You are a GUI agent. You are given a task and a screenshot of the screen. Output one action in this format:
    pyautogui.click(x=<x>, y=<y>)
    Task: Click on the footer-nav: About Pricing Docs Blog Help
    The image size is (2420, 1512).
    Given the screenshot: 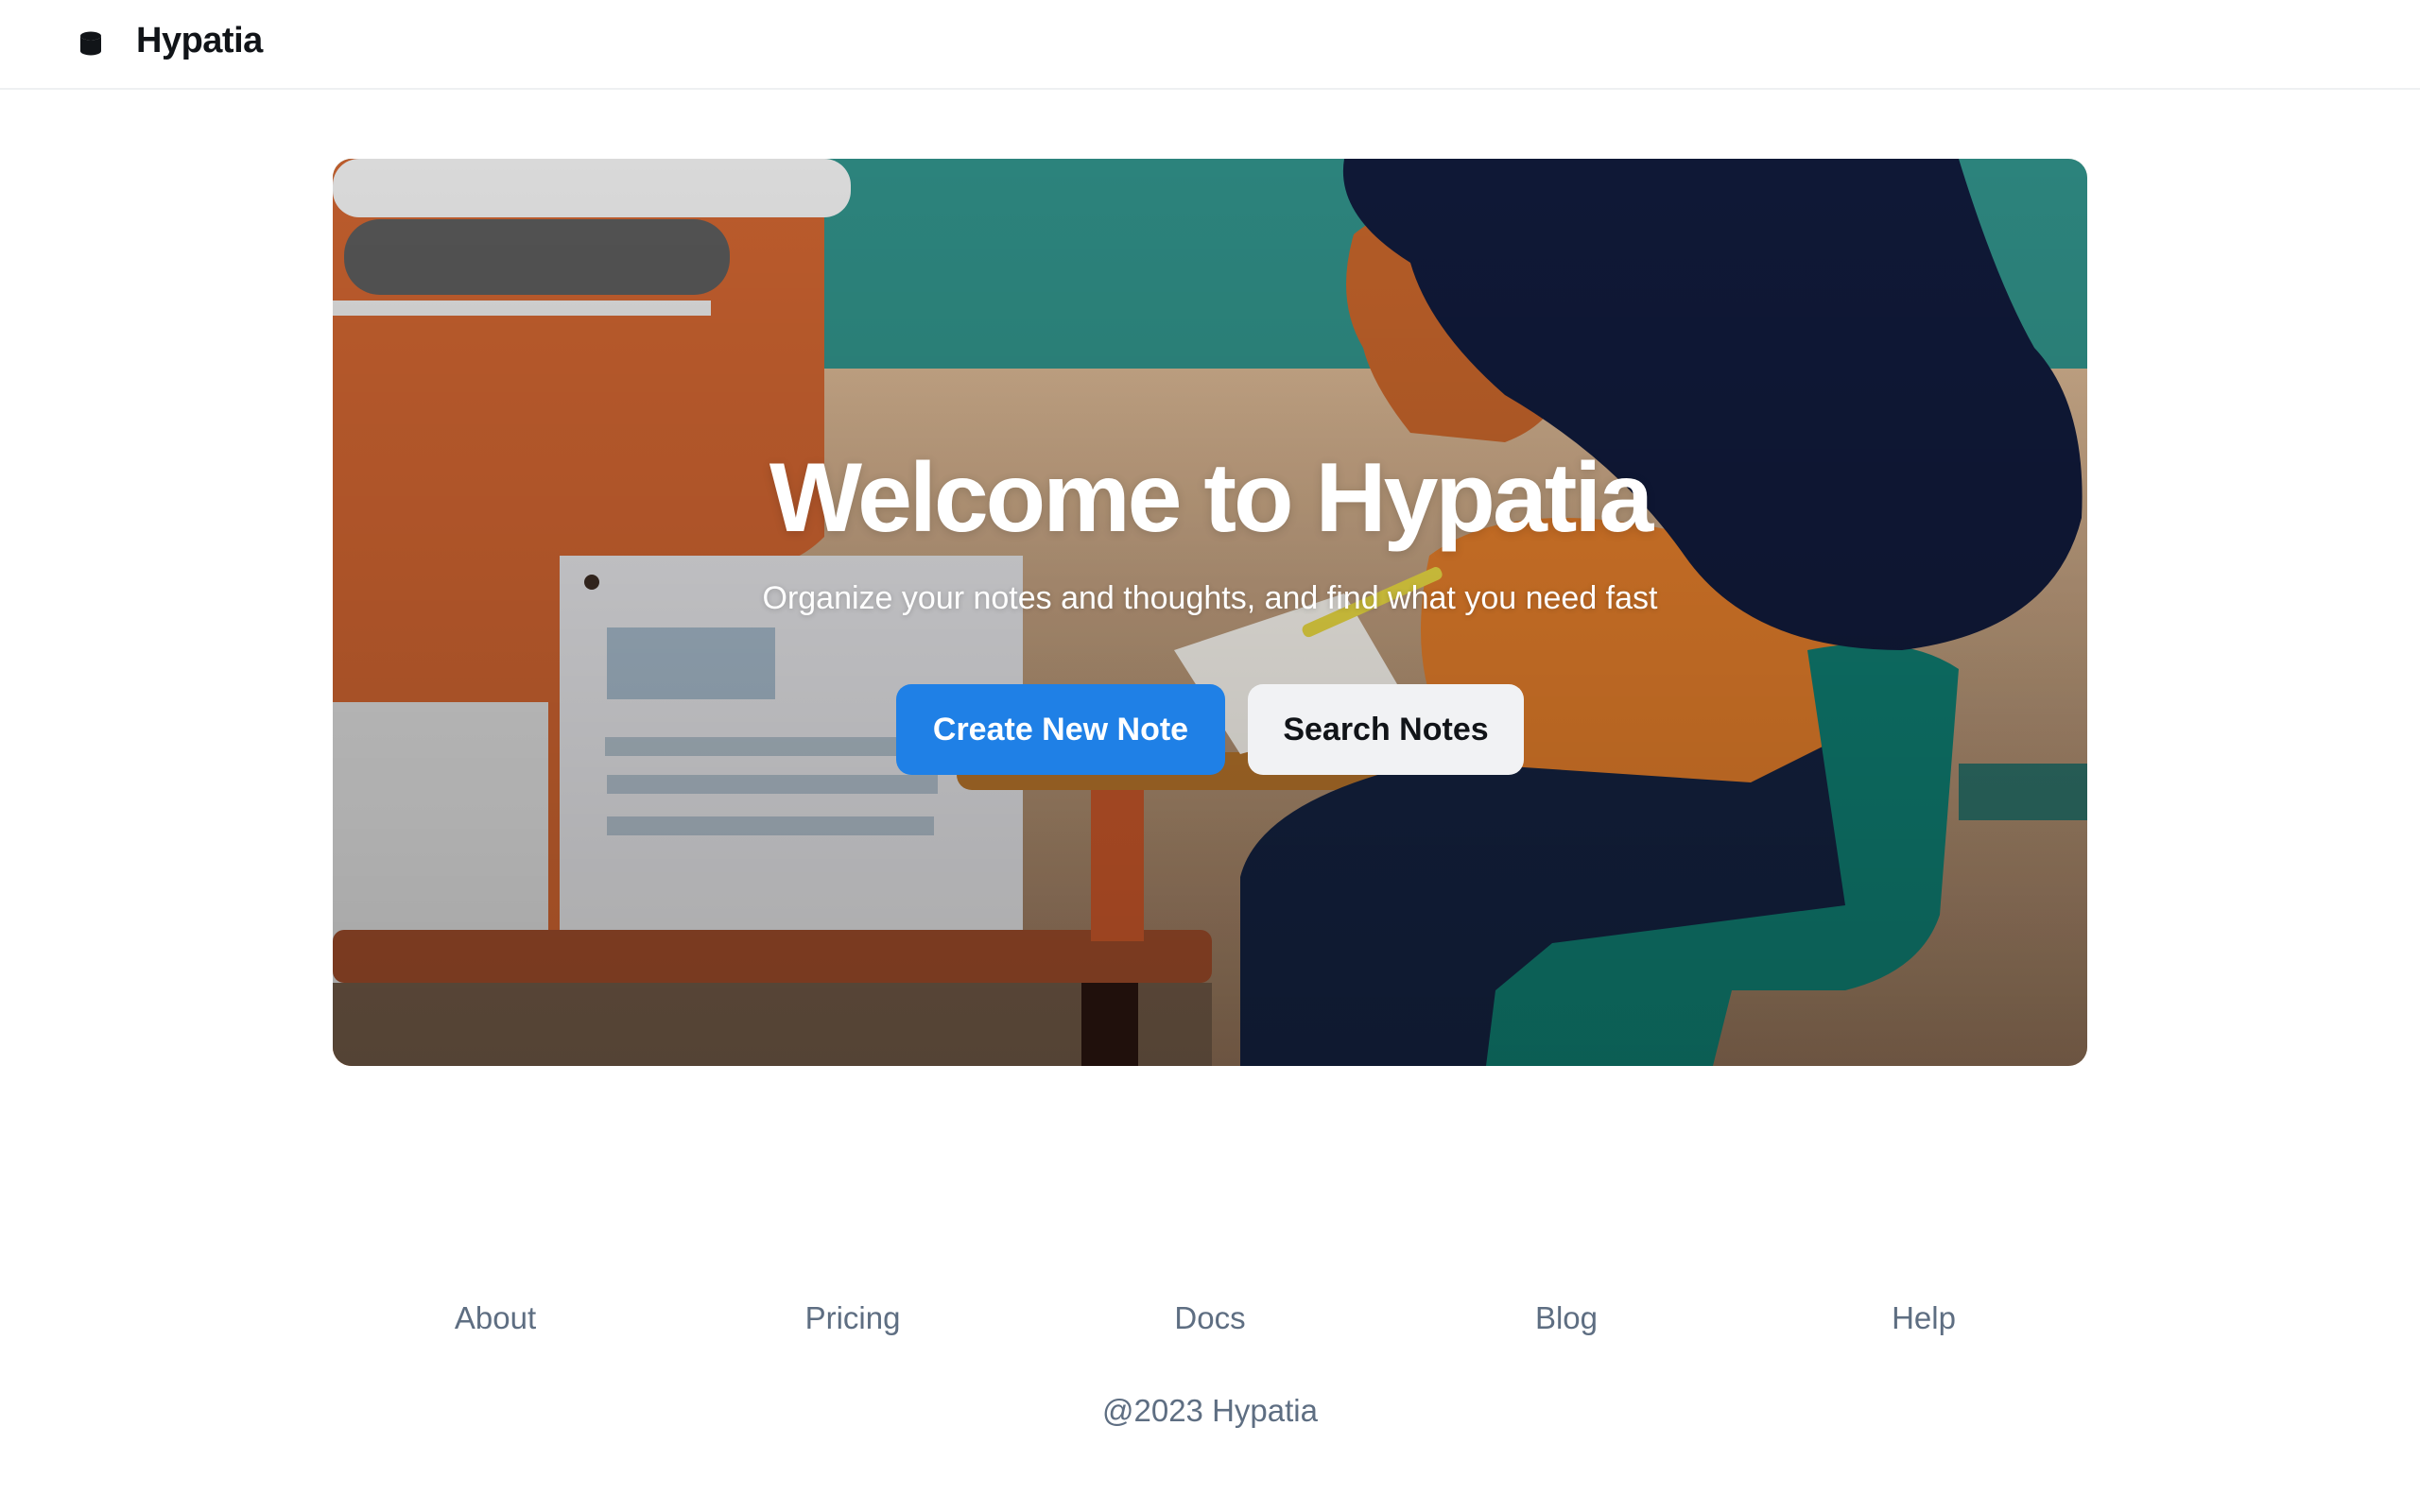 What is the action you would take?
    pyautogui.click(x=1210, y=1324)
    